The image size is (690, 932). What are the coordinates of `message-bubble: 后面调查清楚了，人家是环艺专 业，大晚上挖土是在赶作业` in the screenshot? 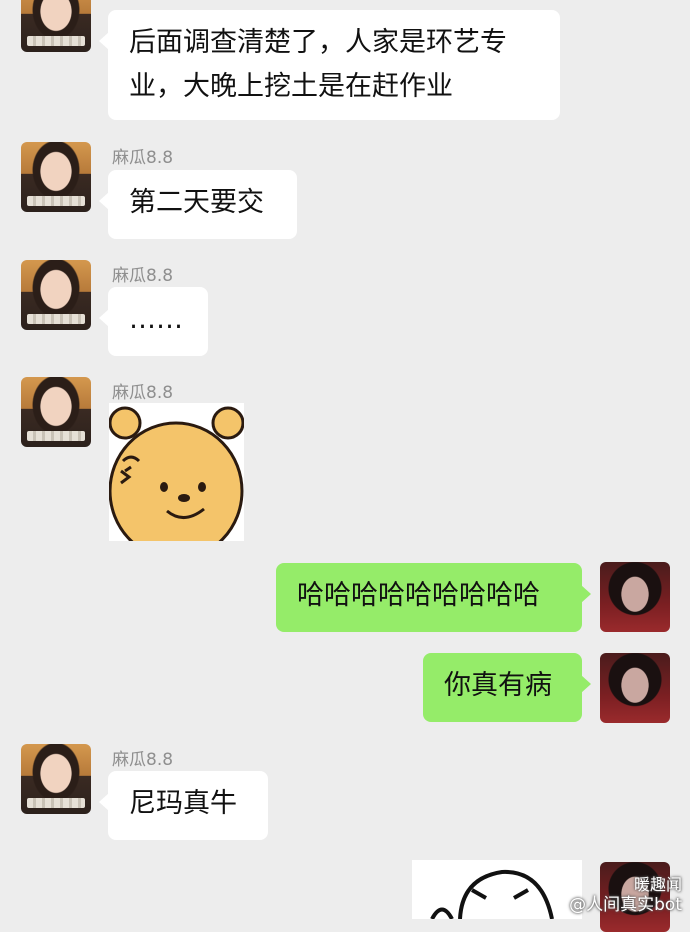 It's located at (329, 65).